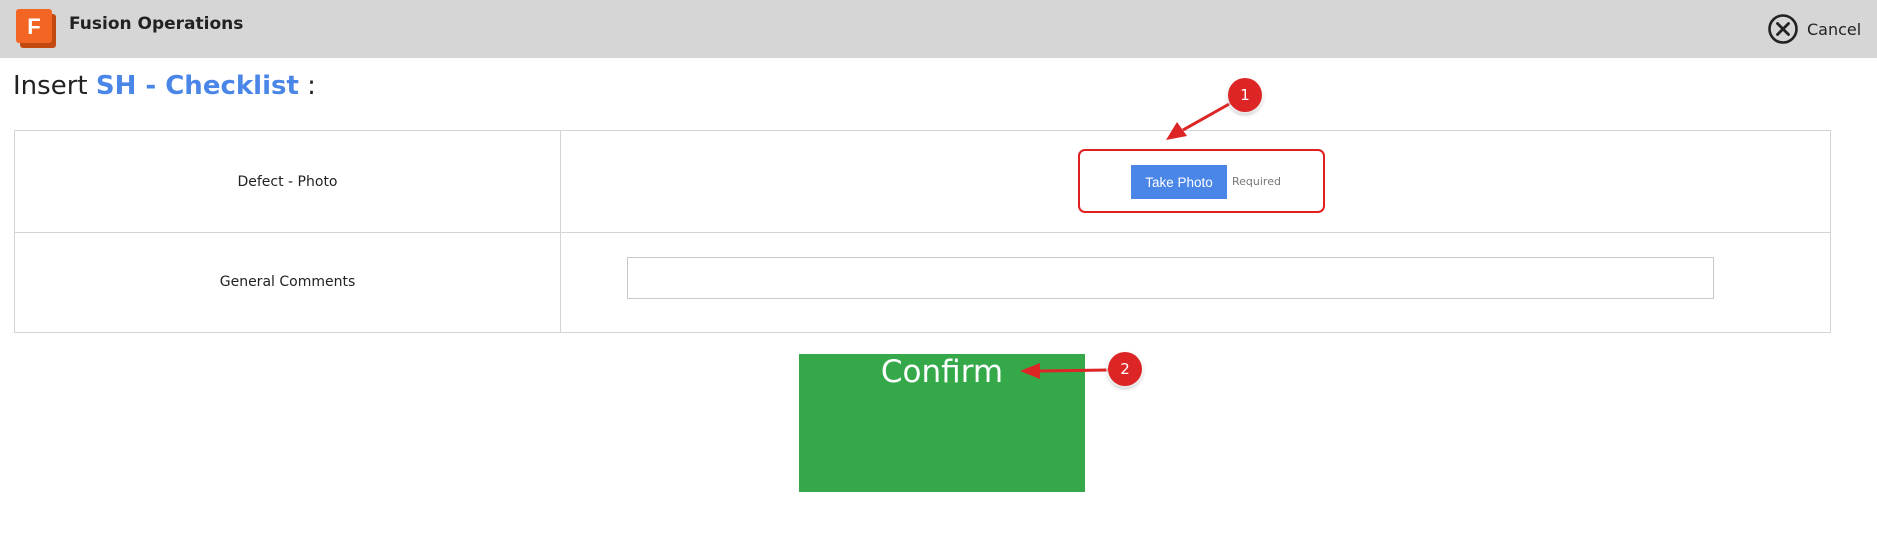 This screenshot has height=553, width=1877. I want to click on annotation-badge-1: 1, so click(1245, 95).